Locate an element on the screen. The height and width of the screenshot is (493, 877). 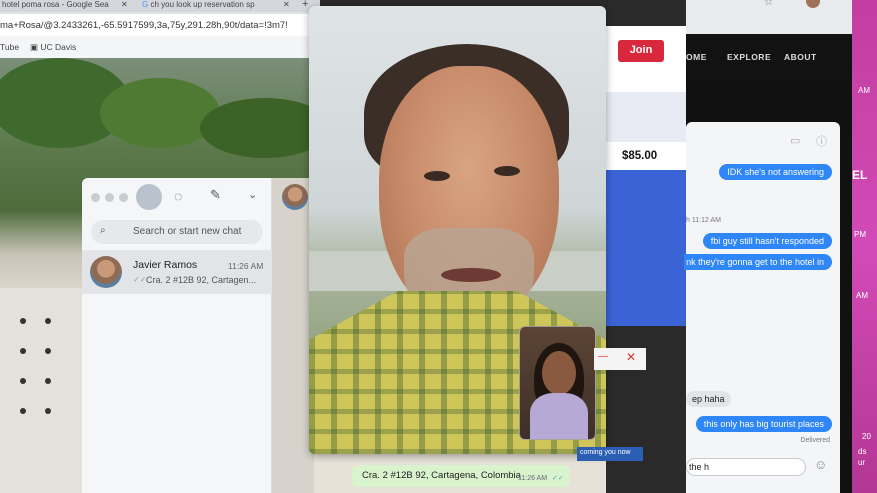
new-tab-button: + is located at coordinates (305, 5).